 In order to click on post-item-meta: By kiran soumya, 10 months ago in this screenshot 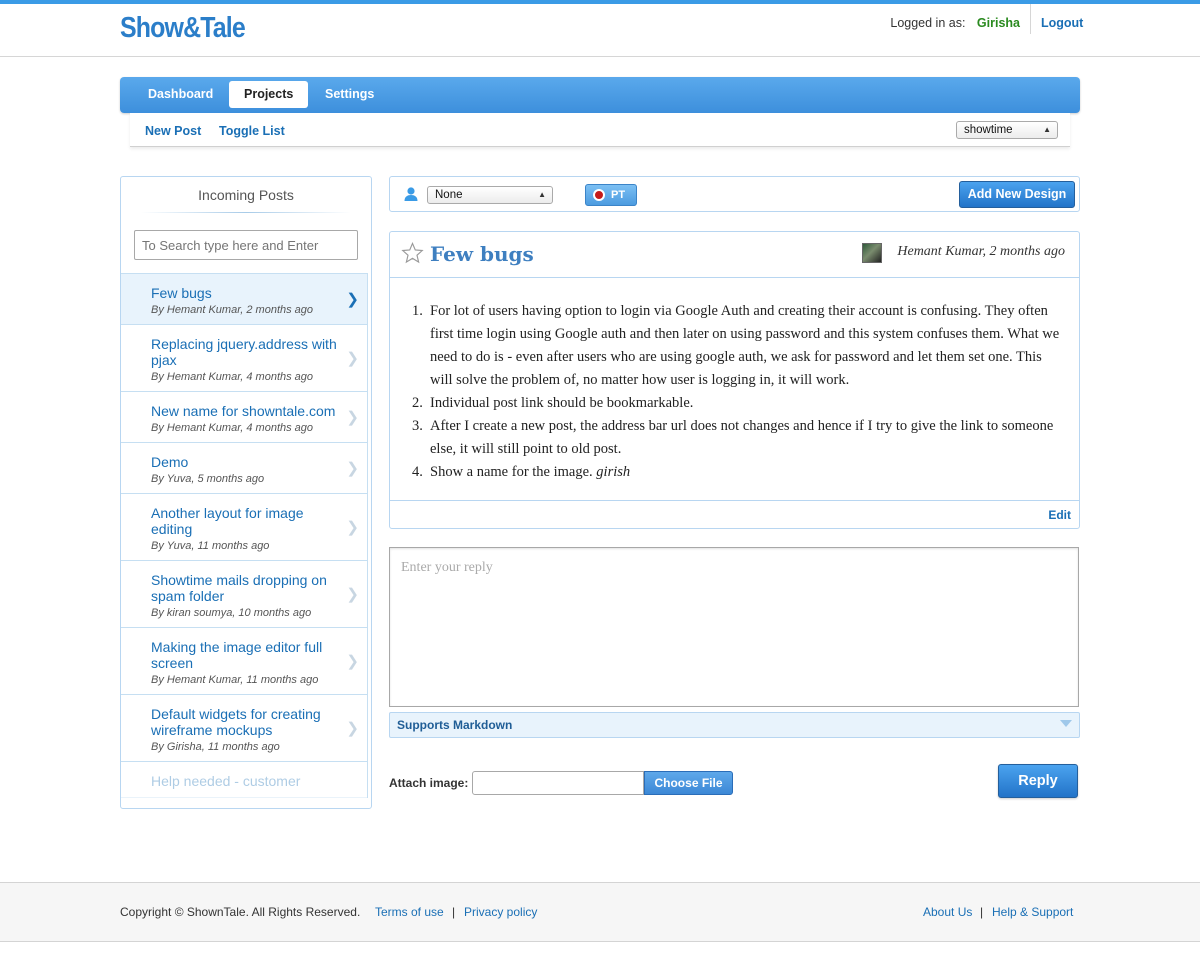, I will do `click(231, 613)`.